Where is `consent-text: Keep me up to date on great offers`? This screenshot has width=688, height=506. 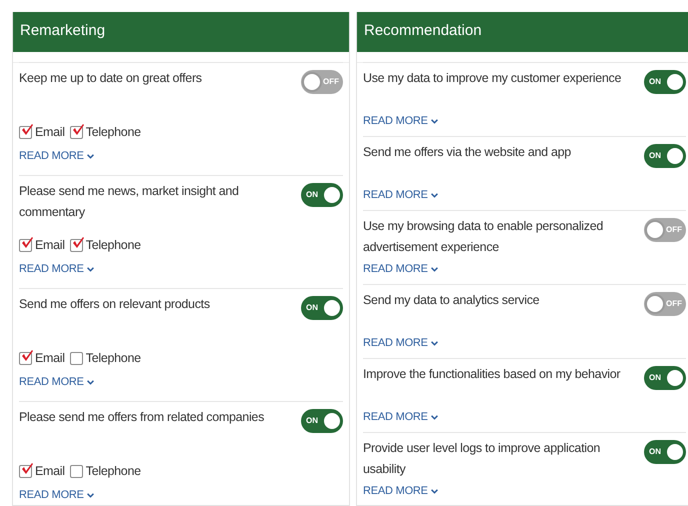 consent-text: Keep me up to date on great offers is located at coordinates (111, 78).